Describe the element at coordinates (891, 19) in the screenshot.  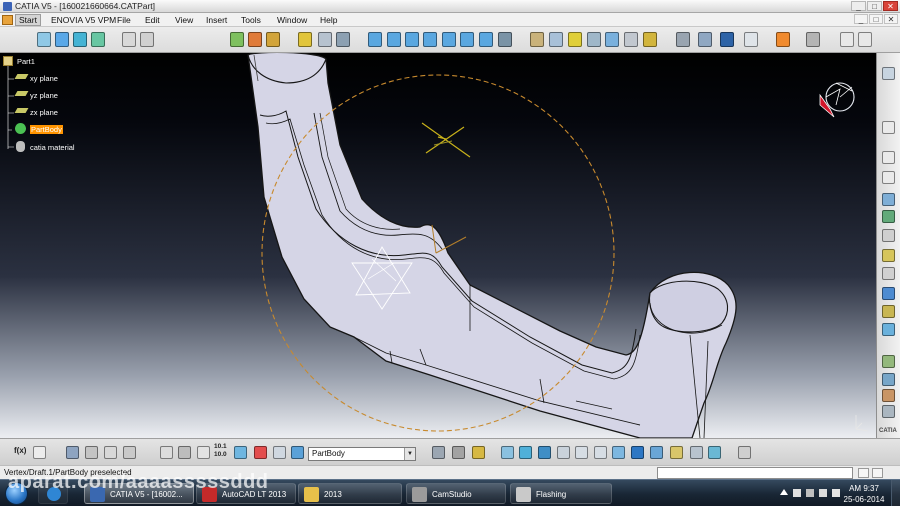
I see `doc-close-button: ✕` at that location.